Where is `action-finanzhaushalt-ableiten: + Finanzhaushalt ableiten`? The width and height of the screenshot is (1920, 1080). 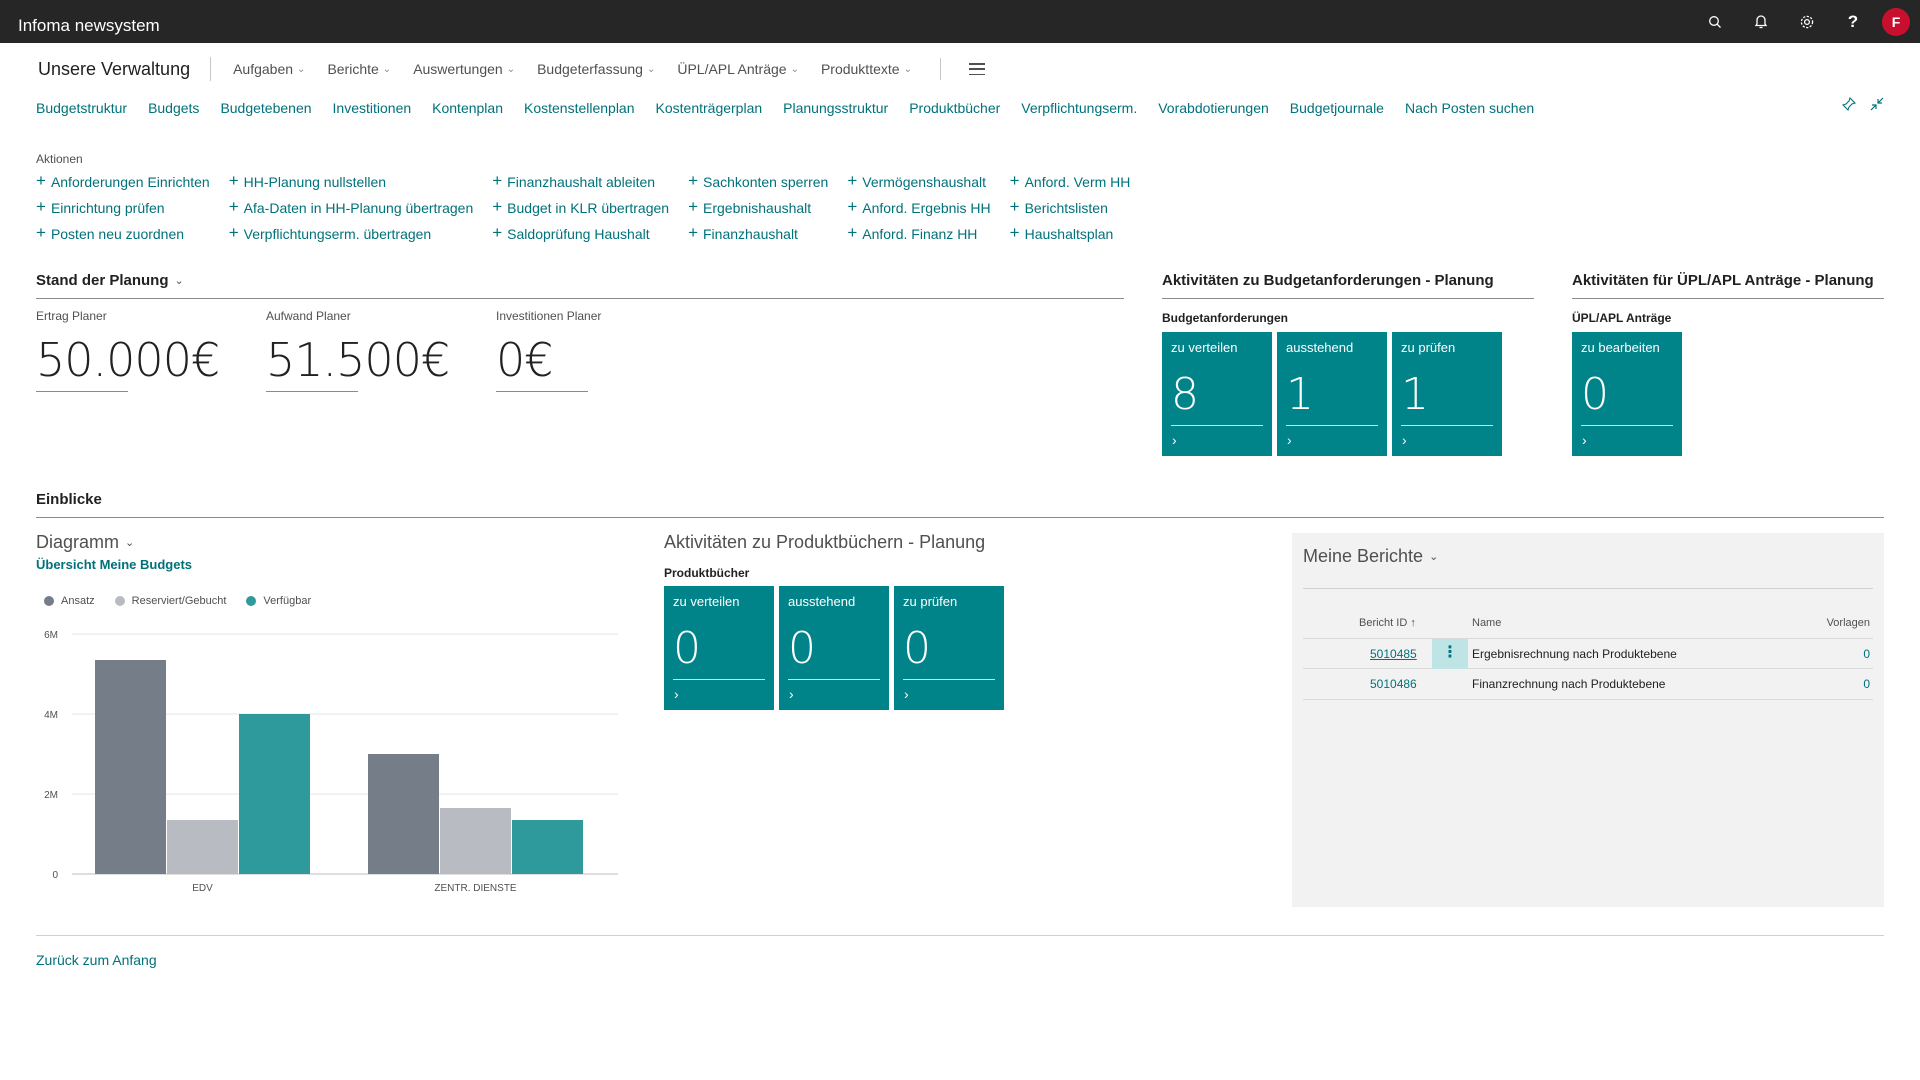 action-finanzhaushalt-ableiten: + Finanzhaushalt ableiten is located at coordinates (580, 185).